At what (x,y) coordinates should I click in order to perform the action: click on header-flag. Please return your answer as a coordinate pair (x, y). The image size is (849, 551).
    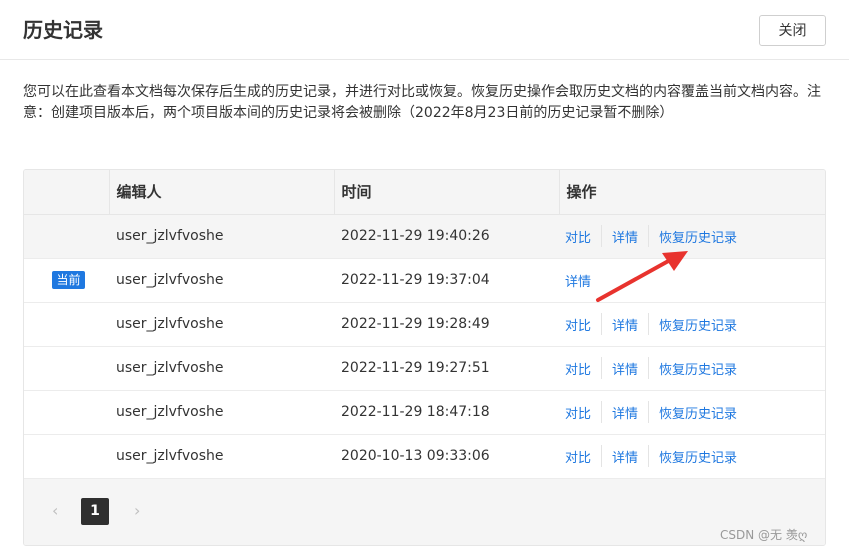
    Looking at the image, I should click on (66, 192).